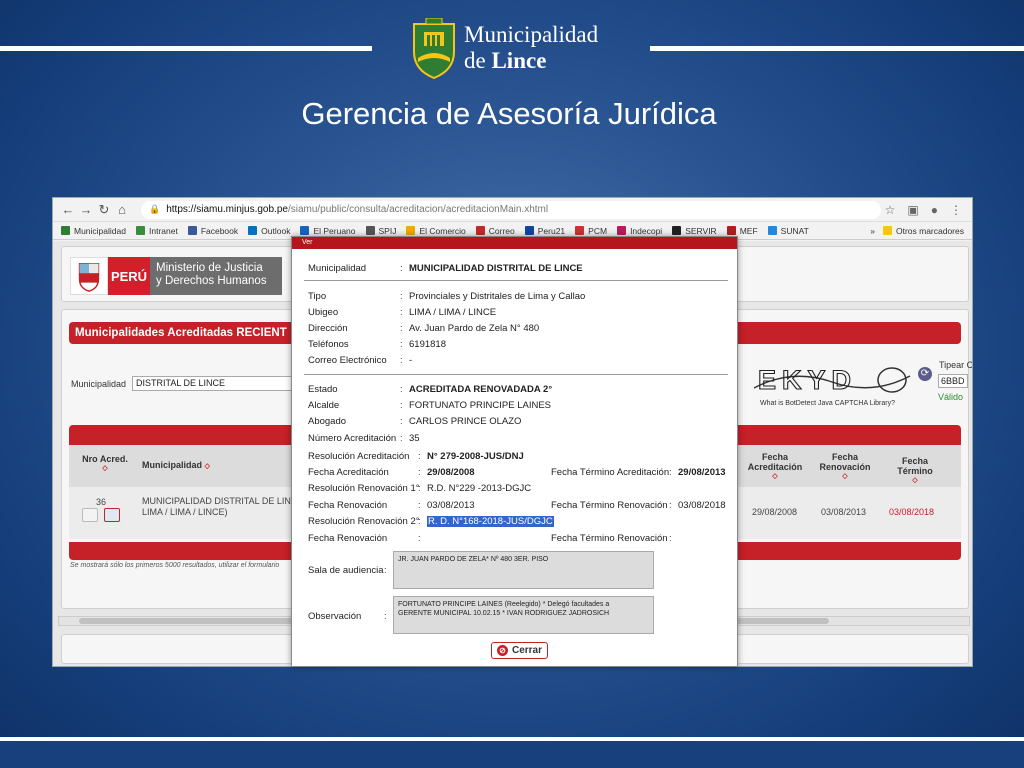  I want to click on value-abogado: CARLOS PRINCE OLAZO, so click(465, 421).